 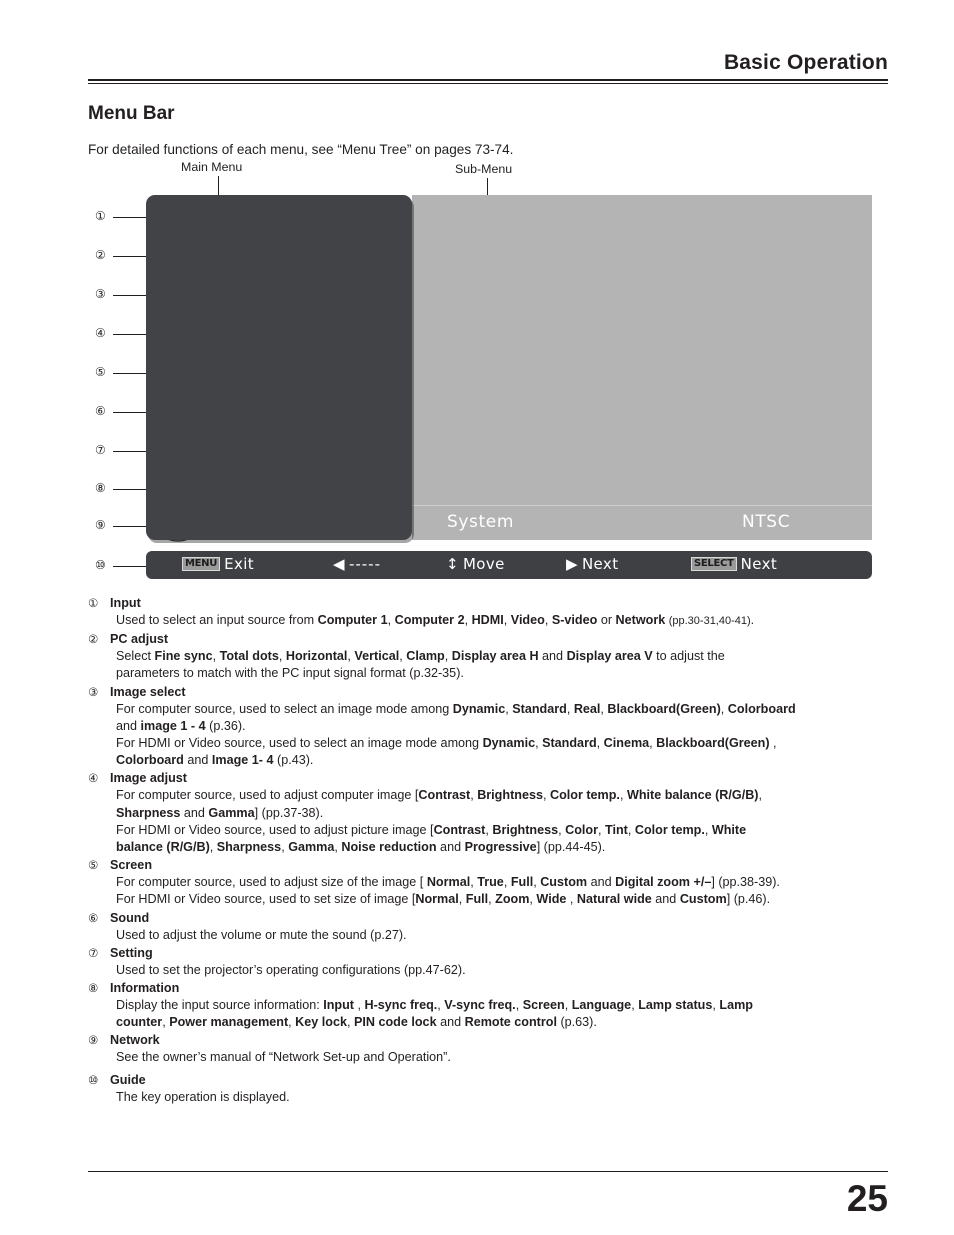 What do you see at coordinates (805, 62) in the screenshot?
I see `header-title: Basic Operation` at bounding box center [805, 62].